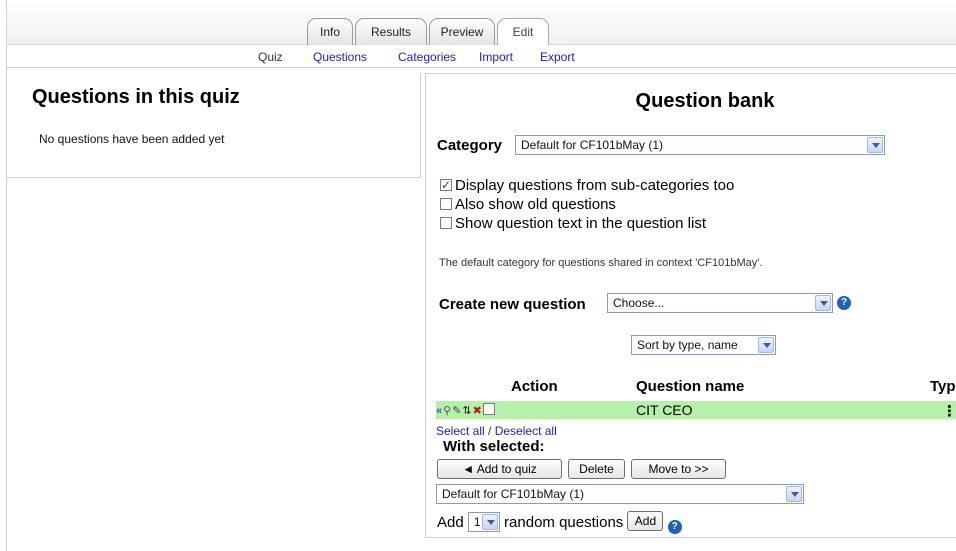 This screenshot has width=956, height=551. What do you see at coordinates (690, 386) in the screenshot?
I see `col-header-question-name: Question name` at bounding box center [690, 386].